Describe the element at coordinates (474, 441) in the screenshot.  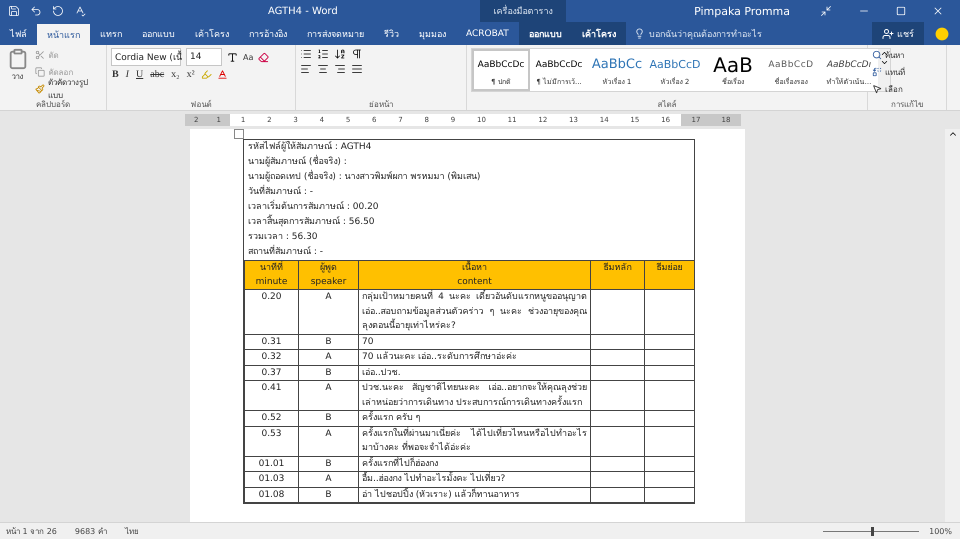
I see `table-cell: ครั้งแรกในที่ผ่านมาเนี่ยค่ะ ได้ไปเที่ยวไหนหรือไปทำอะไรมาบ้างคะ ที่พอจะจำได้อ่ะค่ะ` at that location.